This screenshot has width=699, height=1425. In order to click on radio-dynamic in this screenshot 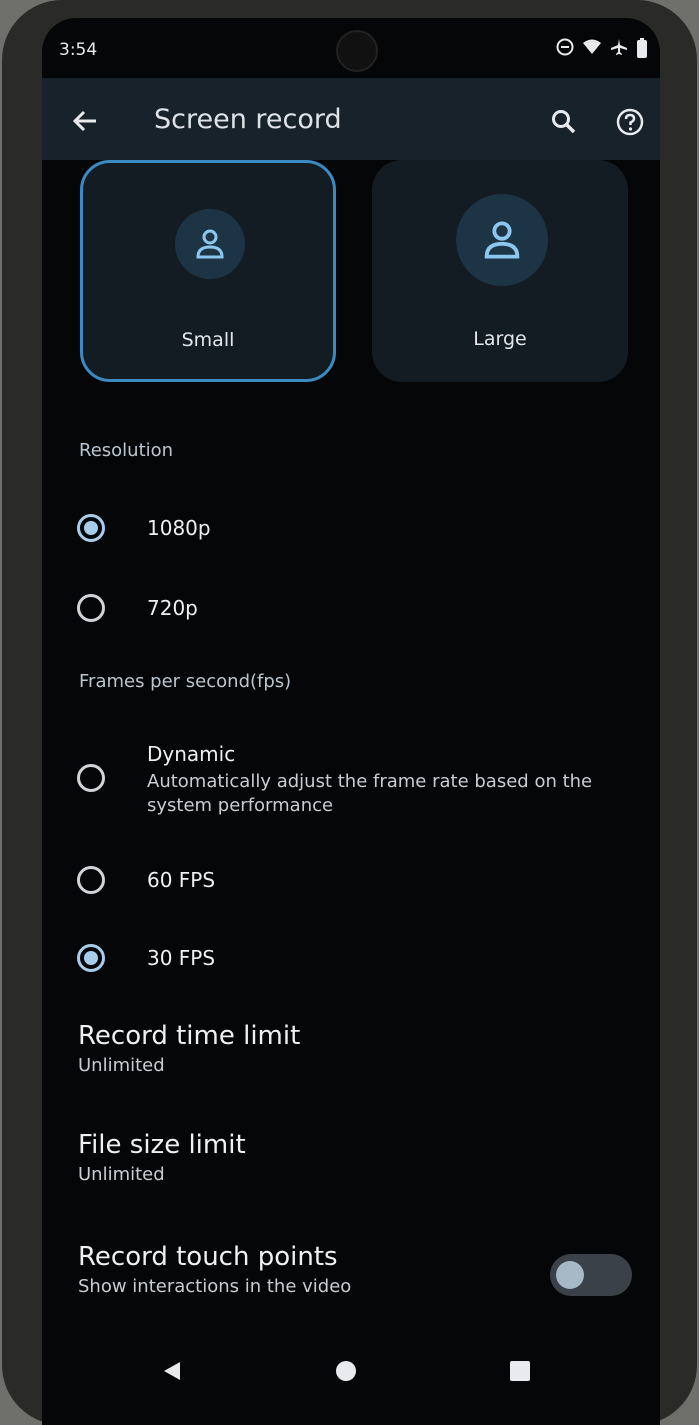, I will do `click(91, 778)`.